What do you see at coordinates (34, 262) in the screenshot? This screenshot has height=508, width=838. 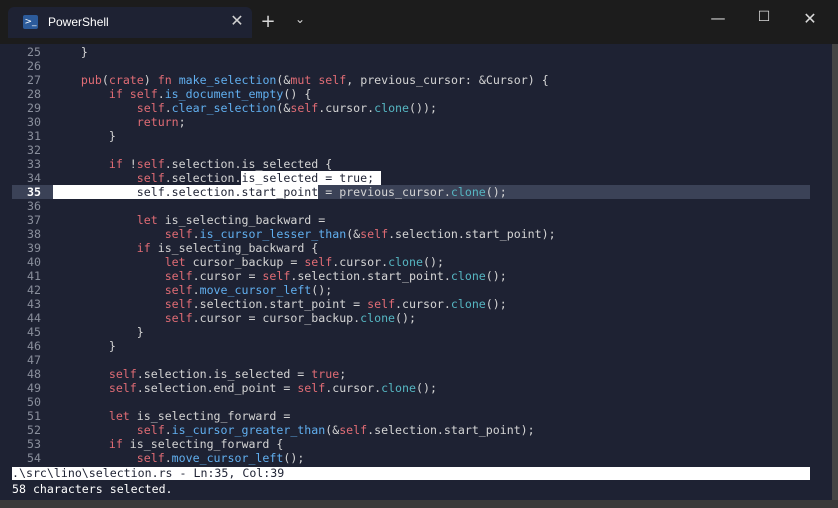 I see `line-number: 40` at bounding box center [34, 262].